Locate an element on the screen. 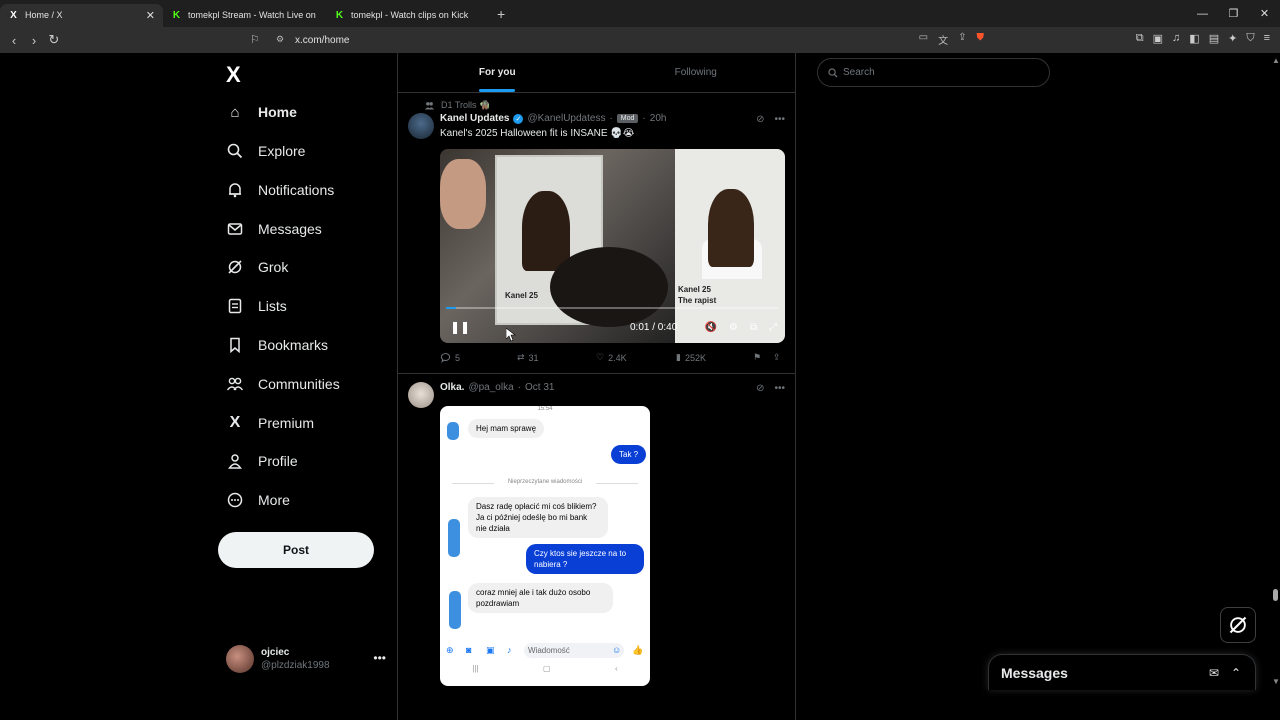  home-icon: ⌂ is located at coordinates (235, 112).